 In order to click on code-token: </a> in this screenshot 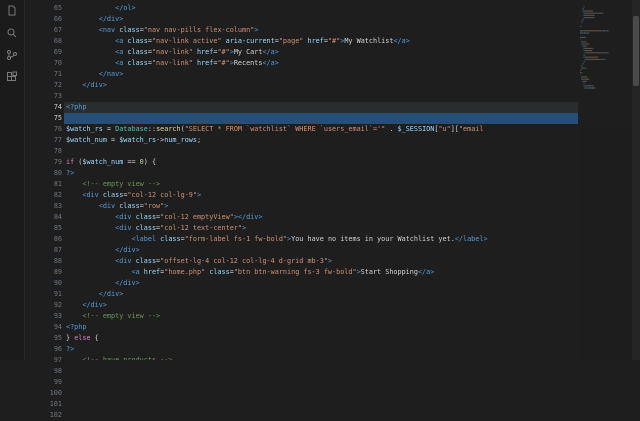, I will do `click(270, 63)`.